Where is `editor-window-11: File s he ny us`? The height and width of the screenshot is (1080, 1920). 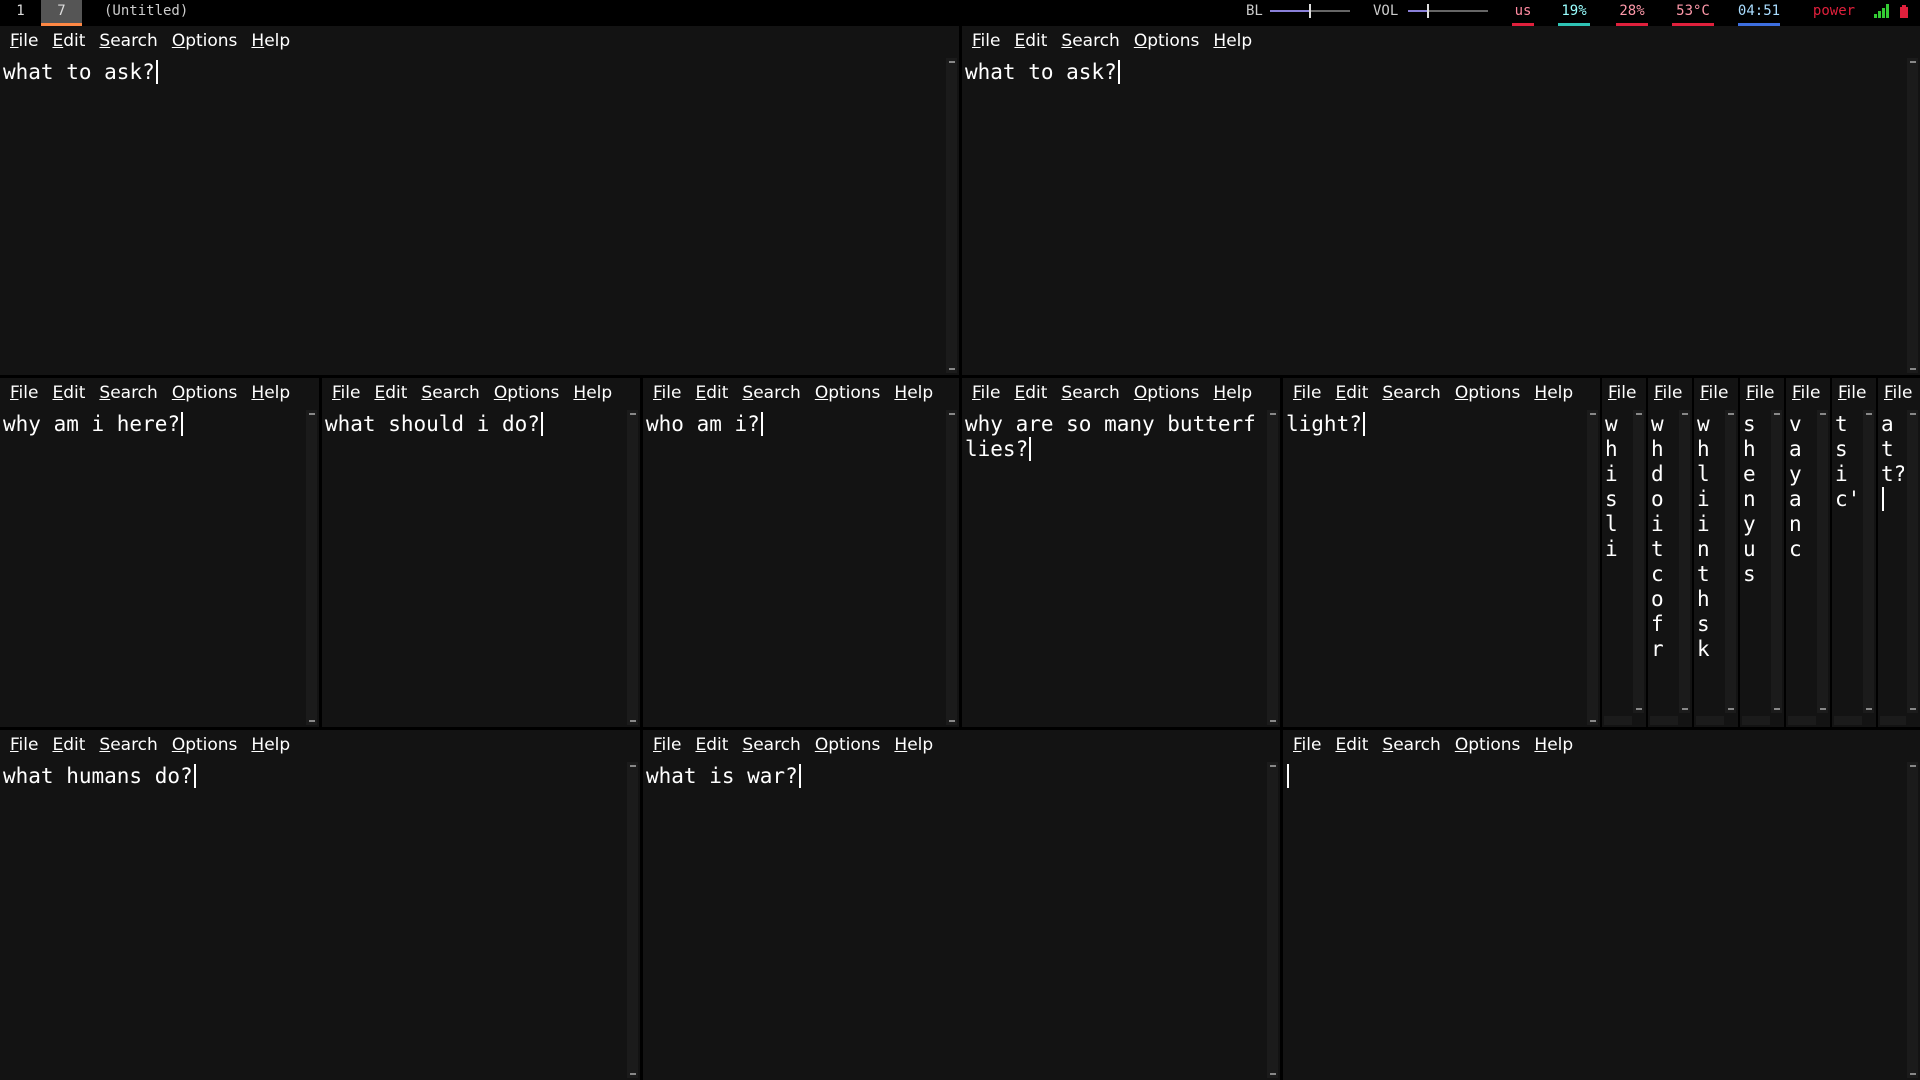
editor-window-11: File s he ny us is located at coordinates (1762, 552).